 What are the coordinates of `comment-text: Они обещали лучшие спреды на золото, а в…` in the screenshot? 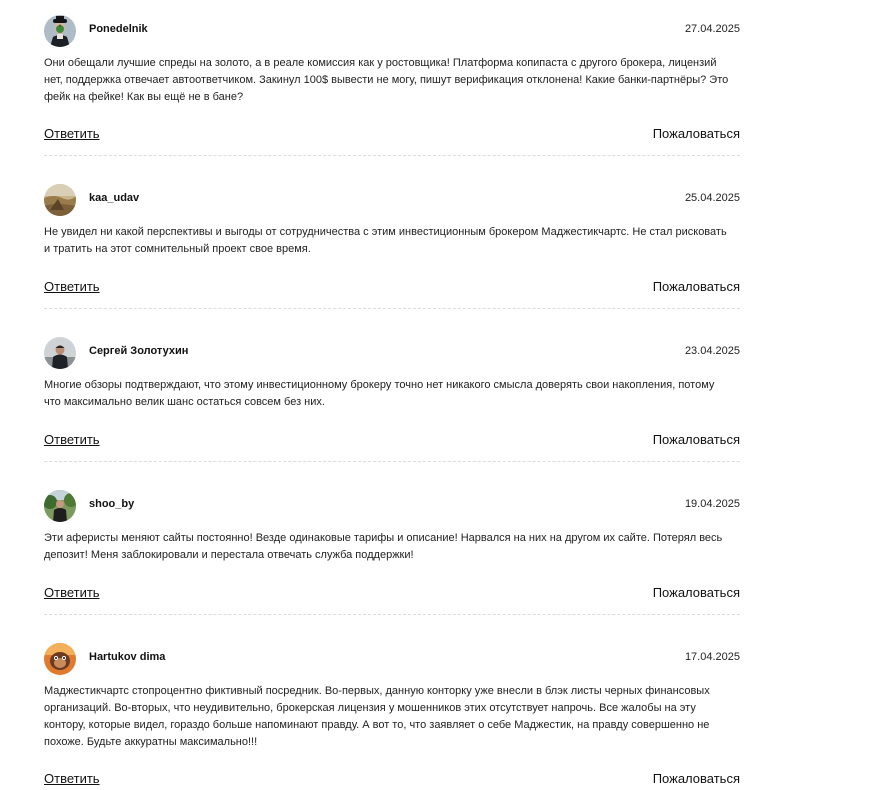 It's located at (386, 80).